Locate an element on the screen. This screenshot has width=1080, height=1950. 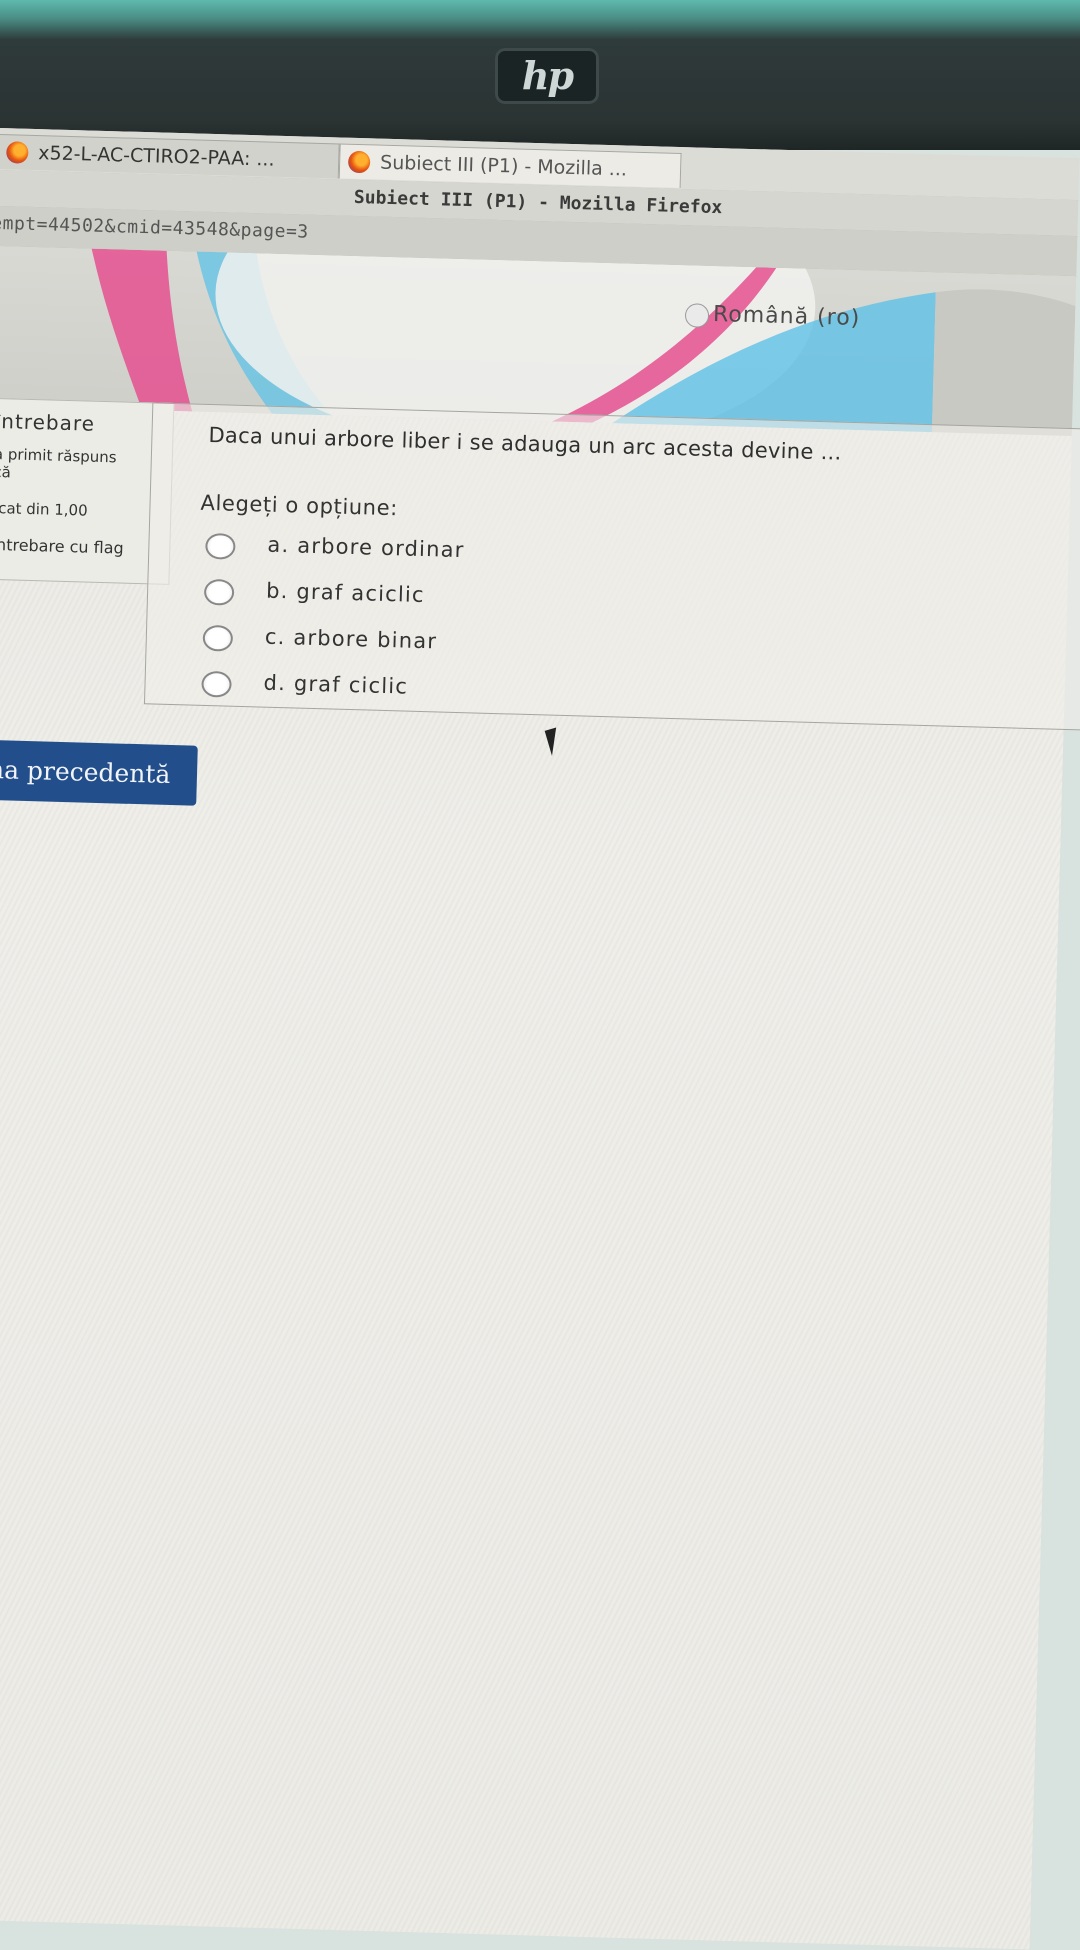
answer-prompt: Alegeți o opțiune: is located at coordinates (299, 505).